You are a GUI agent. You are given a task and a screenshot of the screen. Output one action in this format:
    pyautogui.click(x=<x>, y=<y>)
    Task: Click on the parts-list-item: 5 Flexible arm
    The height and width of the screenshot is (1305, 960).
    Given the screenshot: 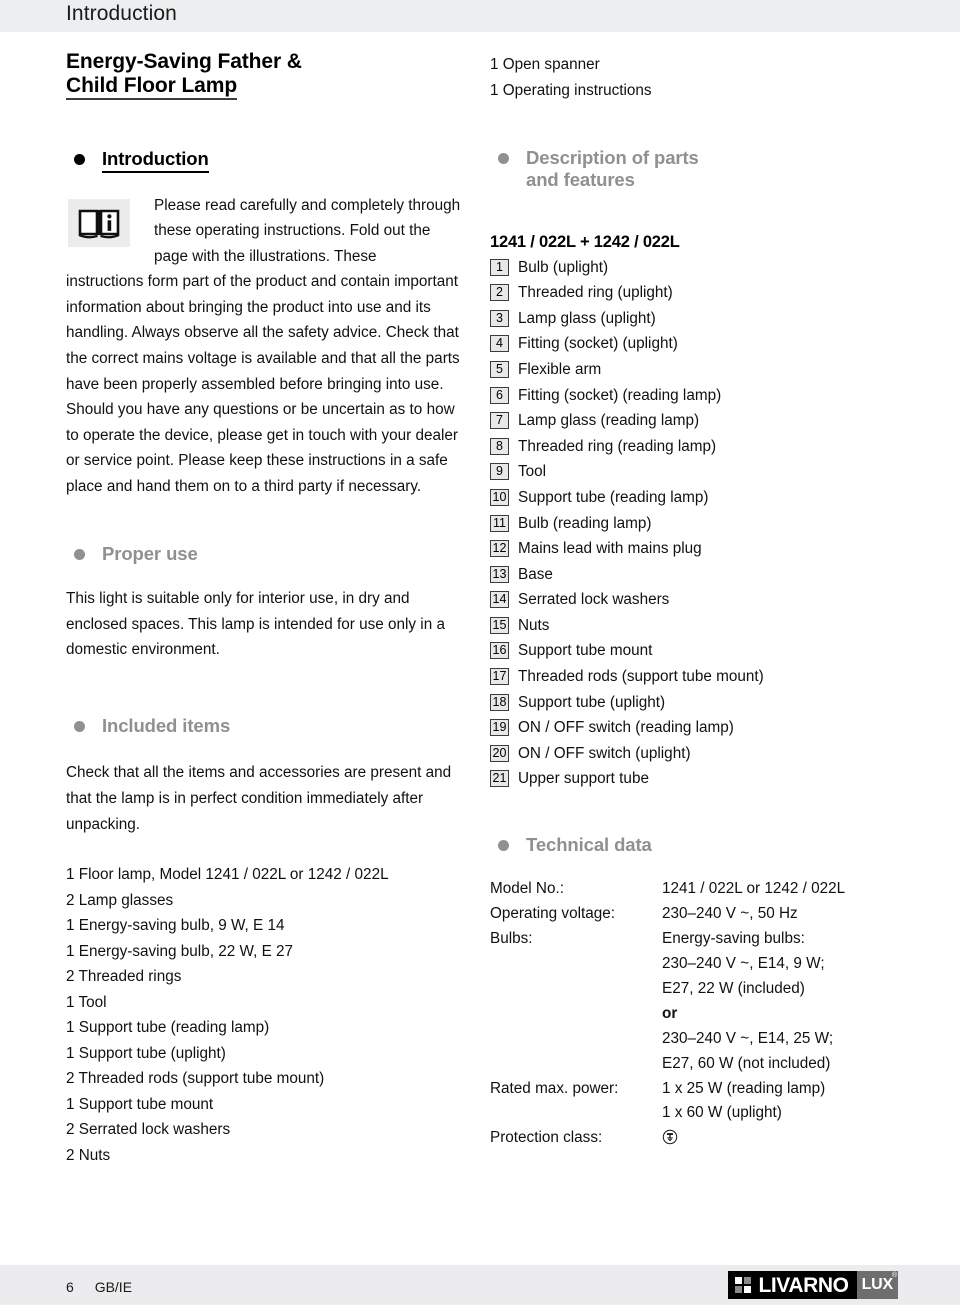 What is the action you would take?
    pyautogui.click(x=695, y=369)
    